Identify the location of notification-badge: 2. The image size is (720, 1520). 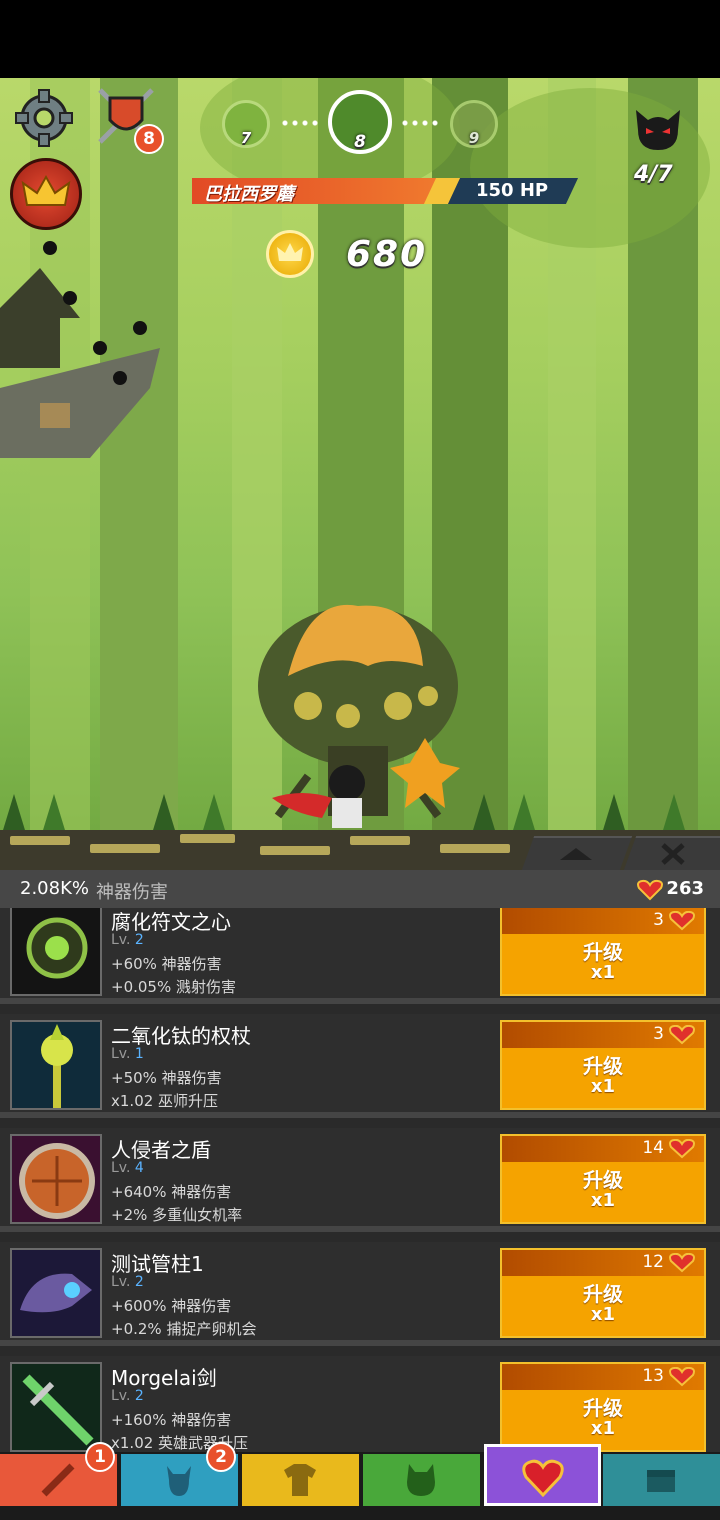
(221, 1457).